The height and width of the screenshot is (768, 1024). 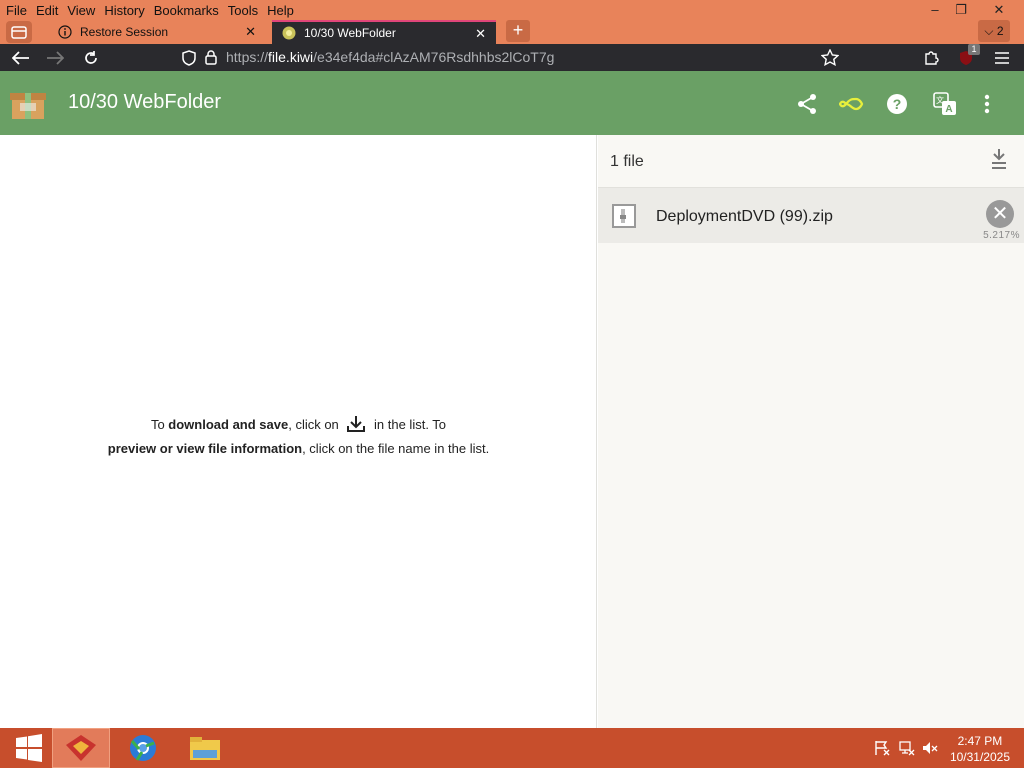 I want to click on kiwi-favicon-icon, so click(x=289, y=33).